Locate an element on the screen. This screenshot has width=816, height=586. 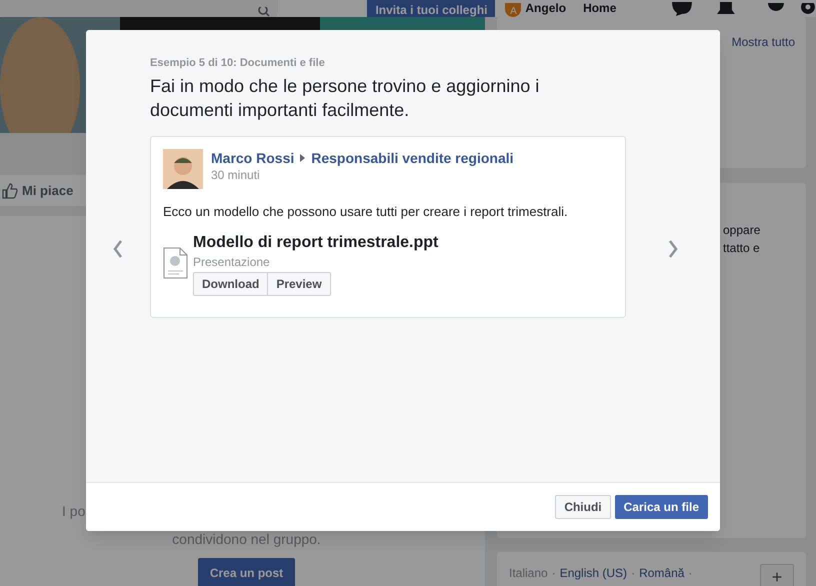
preview-button: Preview is located at coordinates (298, 284).